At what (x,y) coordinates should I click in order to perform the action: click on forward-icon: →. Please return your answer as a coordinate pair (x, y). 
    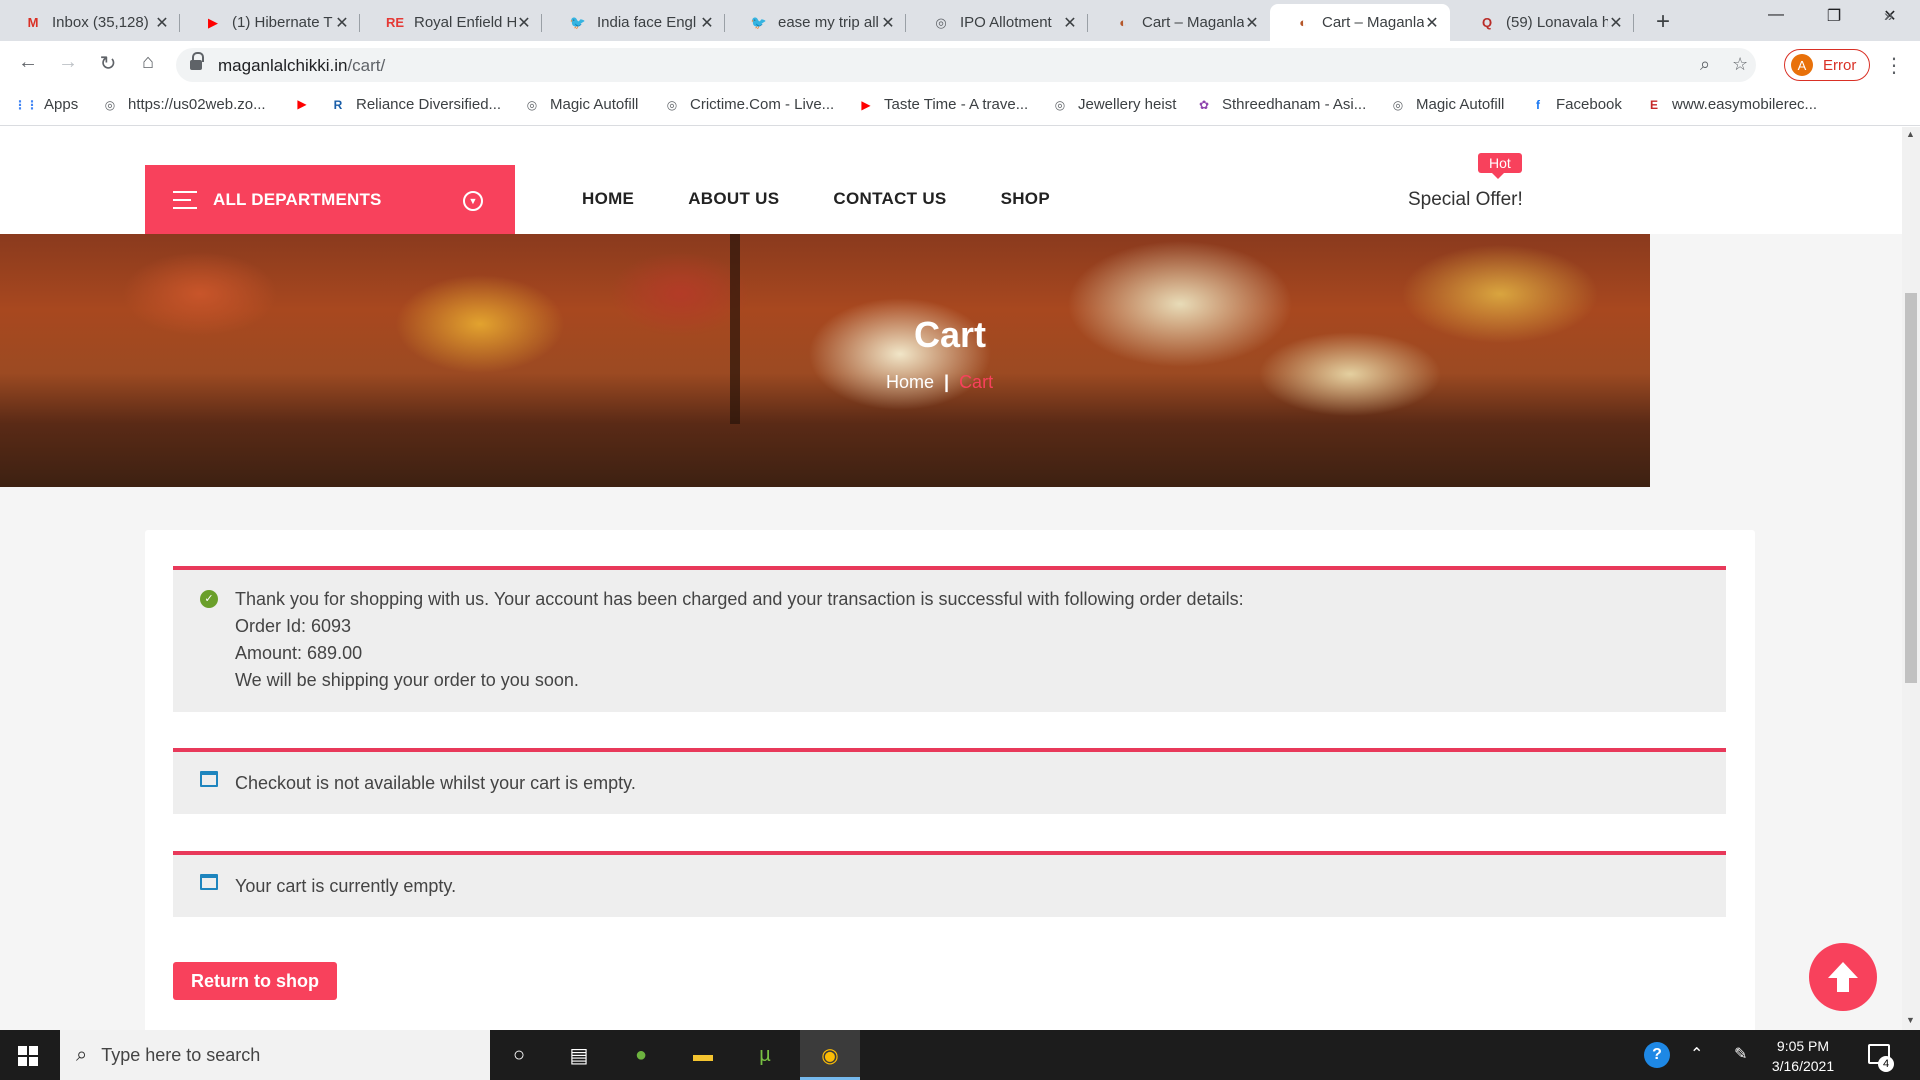
    Looking at the image, I should click on (68, 62).